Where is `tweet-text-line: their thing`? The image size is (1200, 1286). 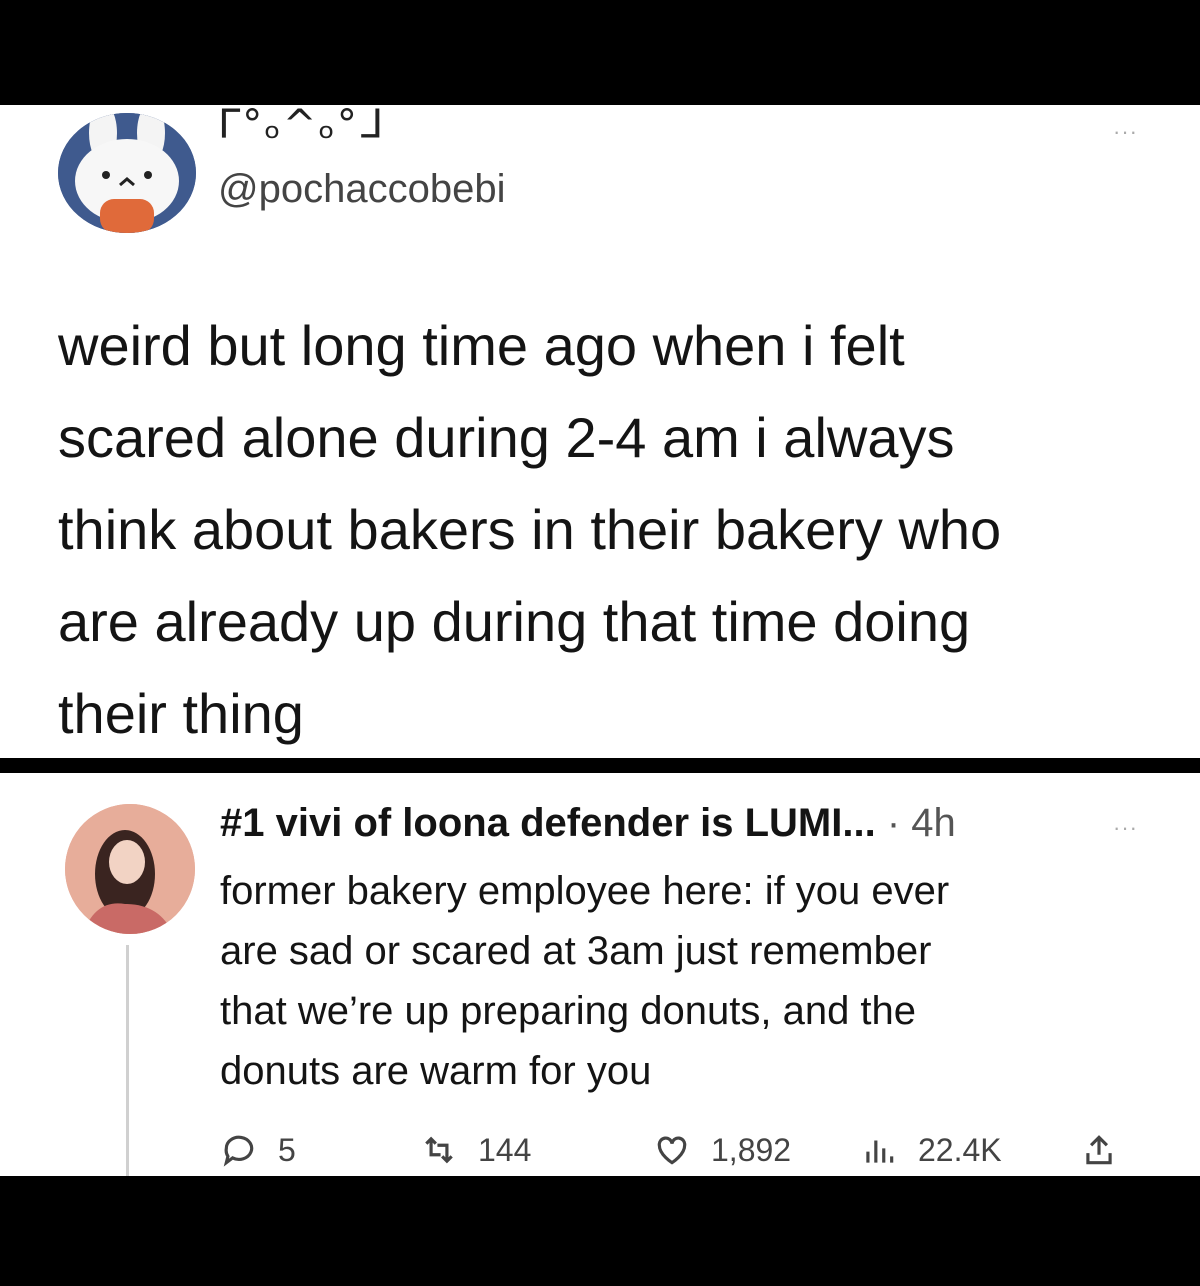
tweet-text-line: their thing is located at coordinates (181, 713).